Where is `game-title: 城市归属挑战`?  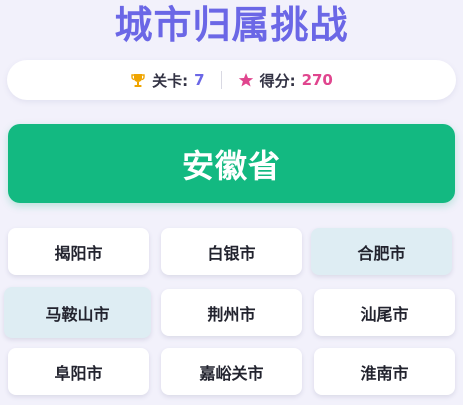 game-title: 城市归属挑战 is located at coordinates (231, 25).